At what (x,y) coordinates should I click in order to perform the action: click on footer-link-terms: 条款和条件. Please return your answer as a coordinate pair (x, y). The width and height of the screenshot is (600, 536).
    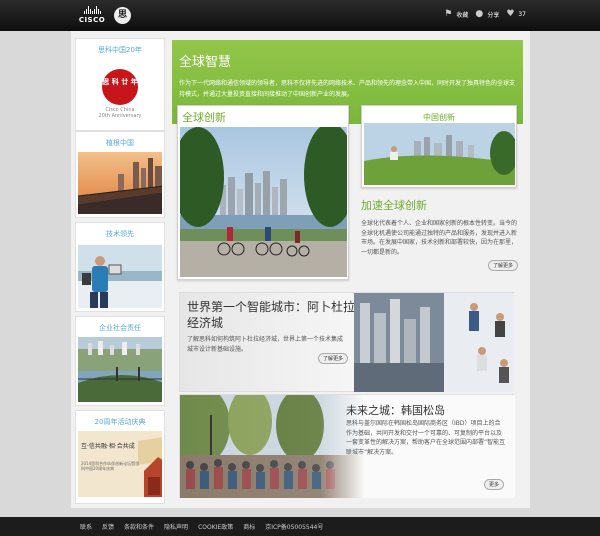
    Looking at the image, I should click on (139, 526).